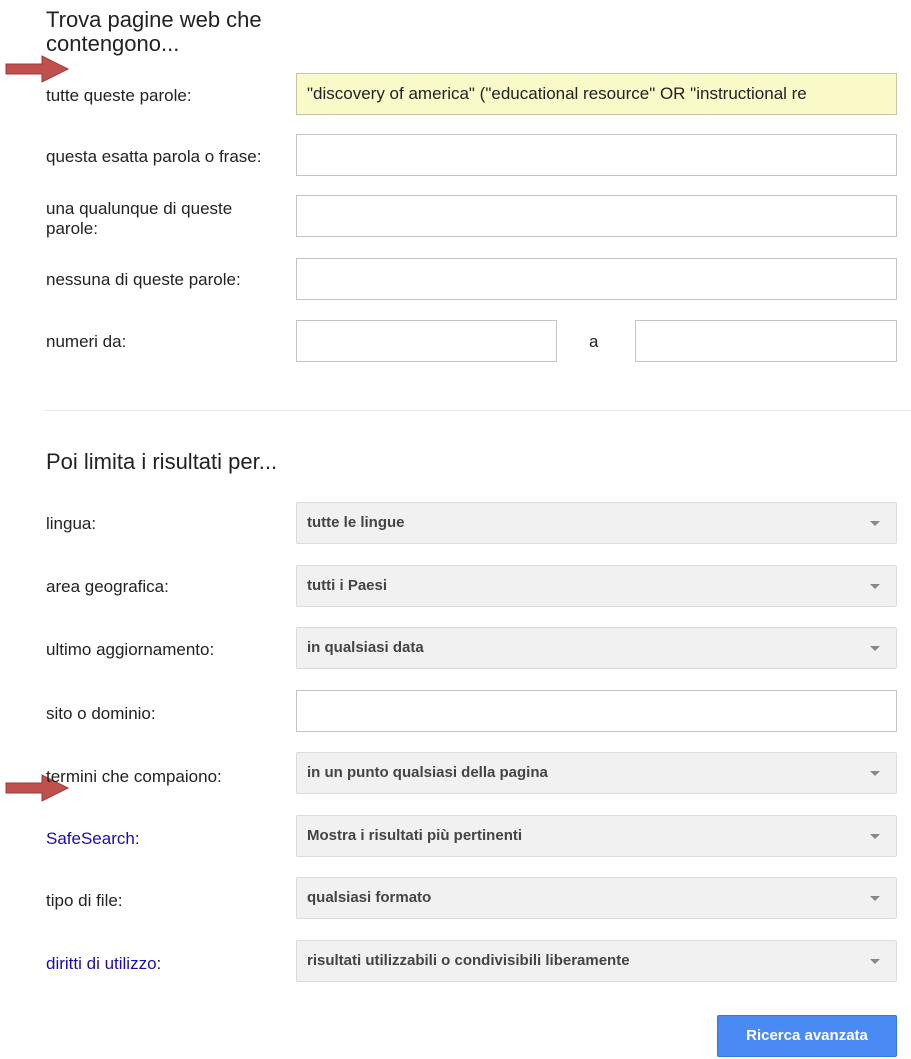 The width and height of the screenshot is (911, 1059). What do you see at coordinates (159, 963) in the screenshot?
I see `usage-rights-colon: :` at bounding box center [159, 963].